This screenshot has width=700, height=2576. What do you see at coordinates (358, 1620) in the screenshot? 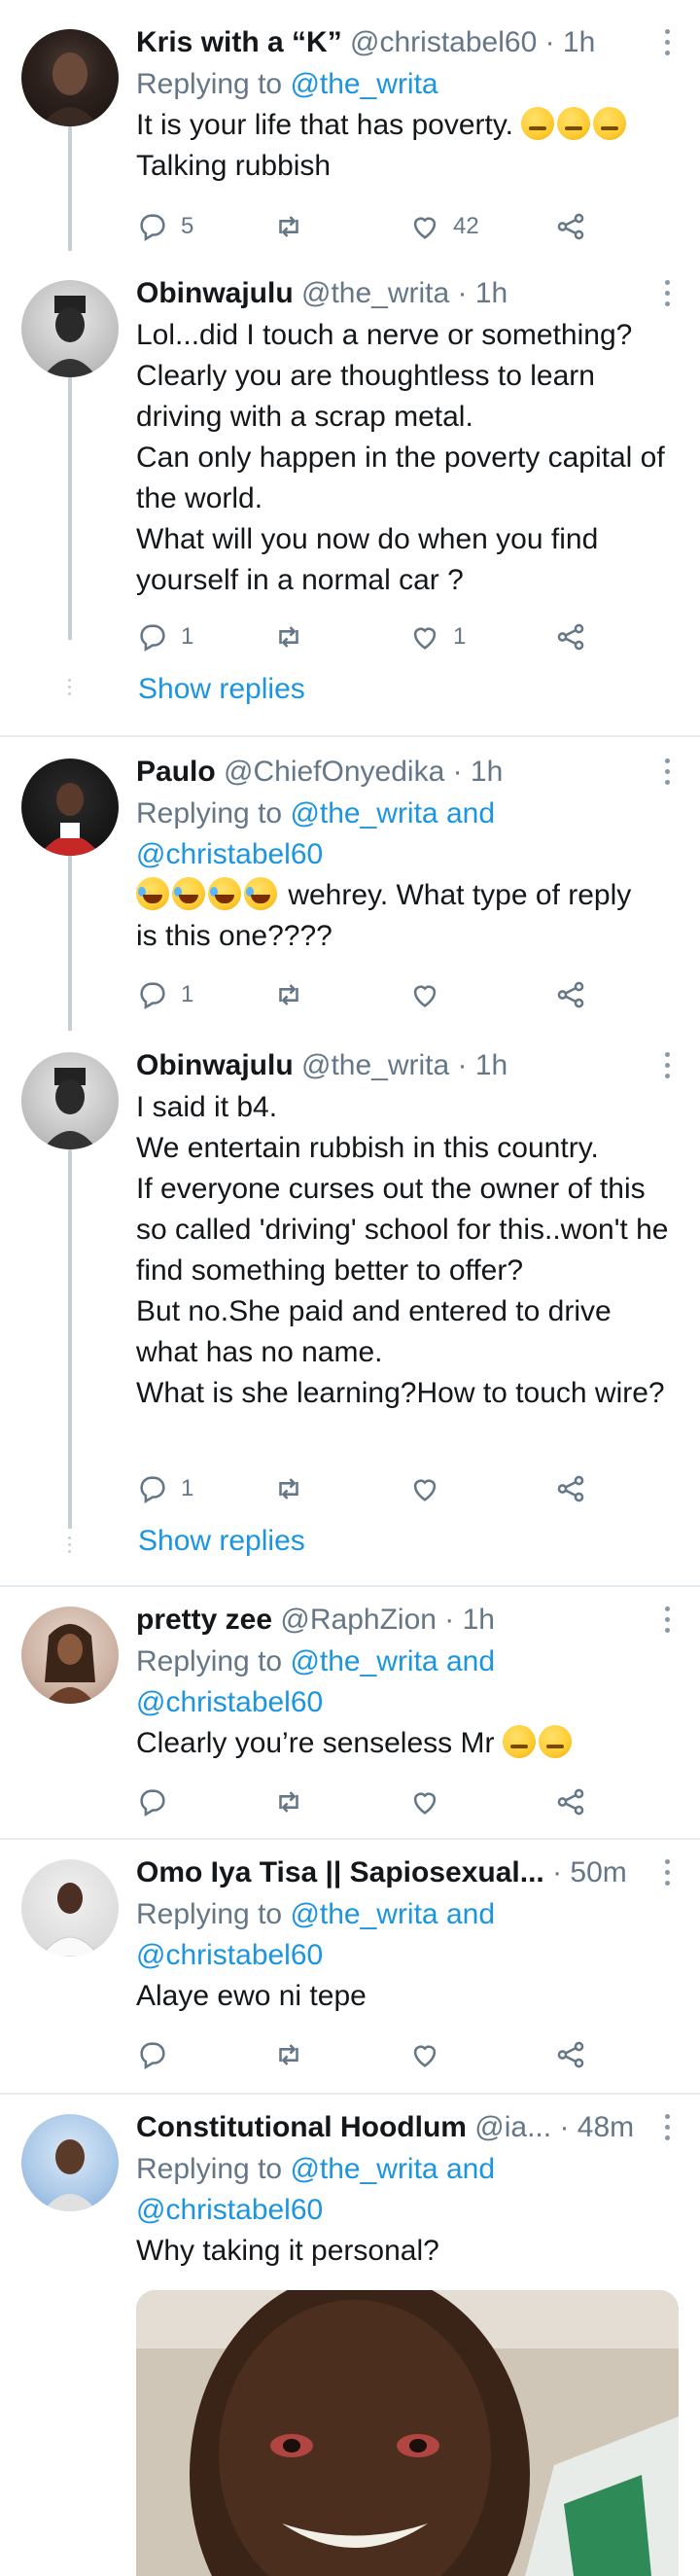
I see `user-handle: @RaphZion` at bounding box center [358, 1620].